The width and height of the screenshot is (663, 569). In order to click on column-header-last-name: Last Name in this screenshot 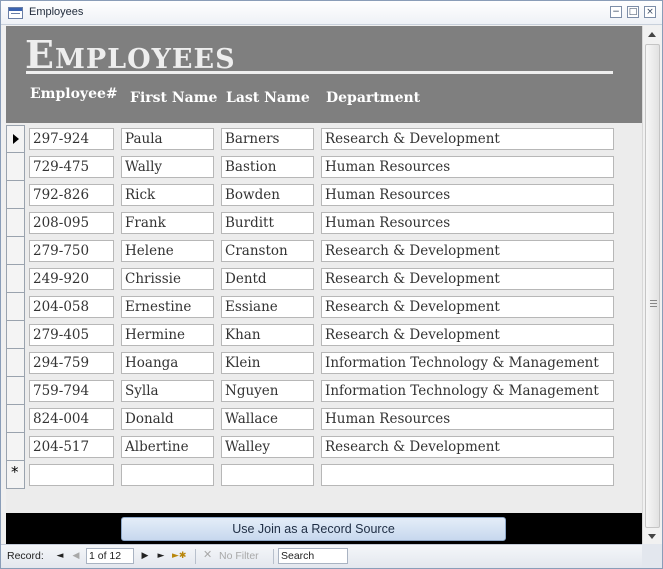, I will do `click(268, 98)`.